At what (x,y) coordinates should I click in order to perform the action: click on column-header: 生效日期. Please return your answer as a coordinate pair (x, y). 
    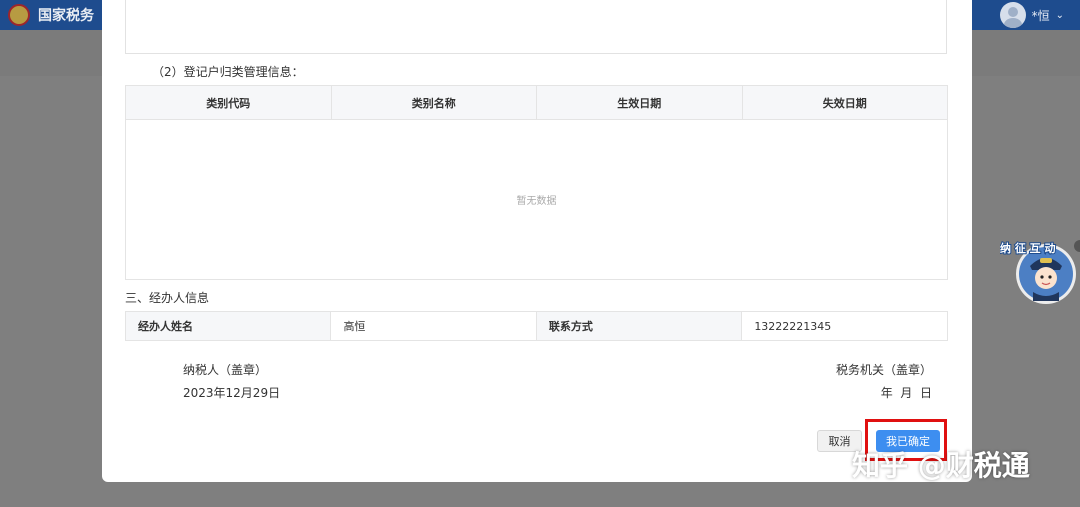
    Looking at the image, I should click on (639, 102).